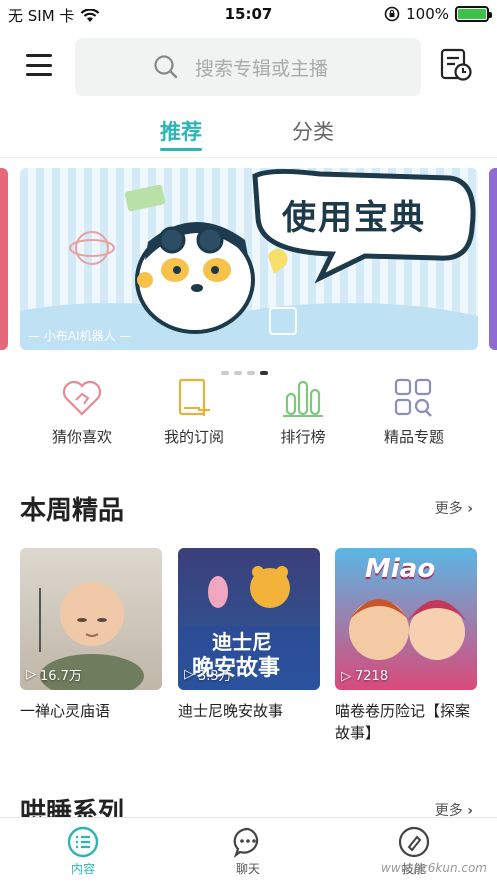  Describe the element at coordinates (83, 842) in the screenshot. I see `list-circle-icon` at that location.